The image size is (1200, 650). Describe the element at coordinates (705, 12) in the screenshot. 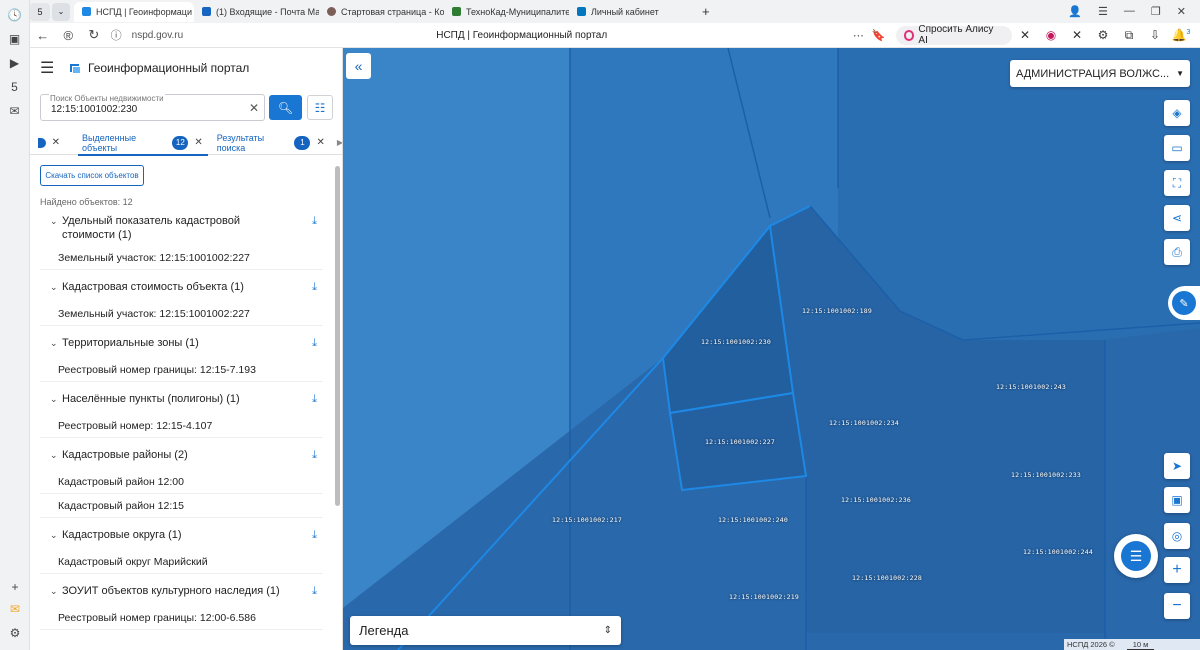

I see `new-tab-button: +` at that location.